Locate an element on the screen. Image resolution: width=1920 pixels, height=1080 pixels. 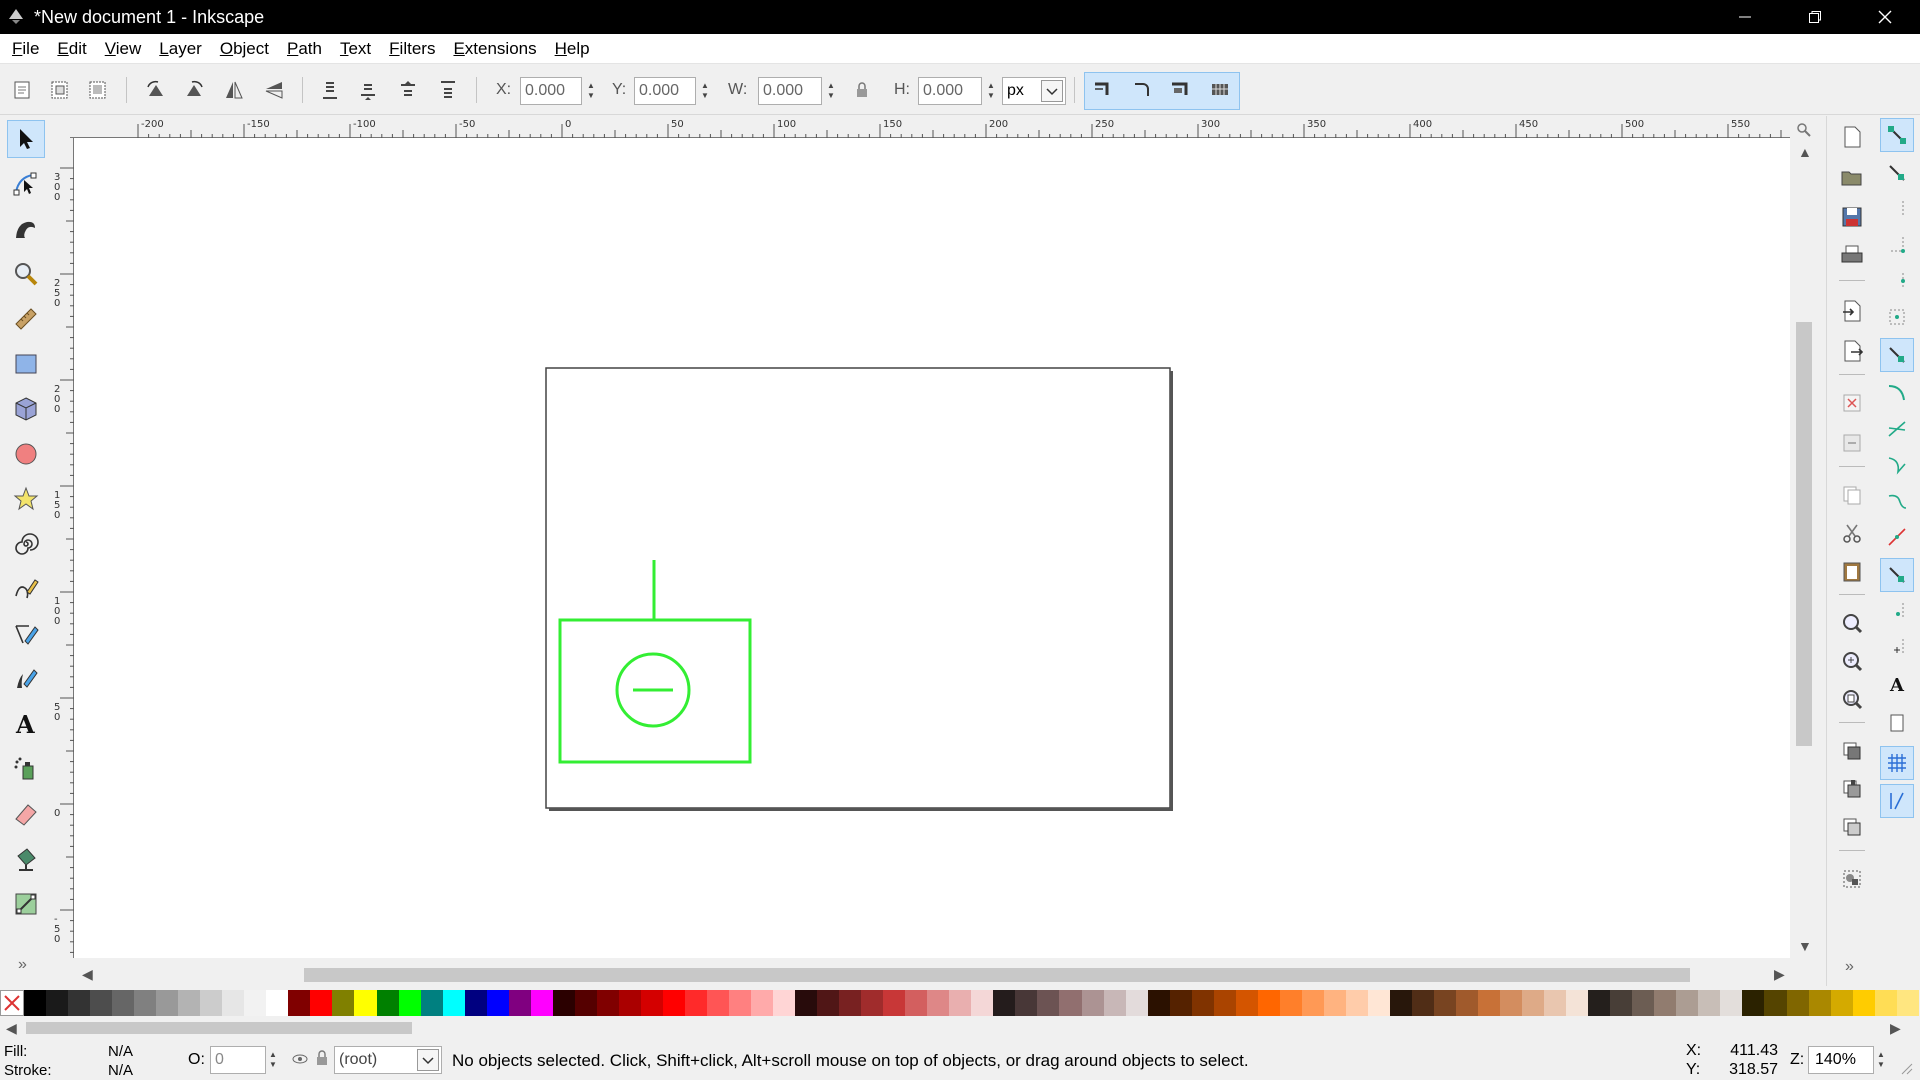
rectangle-tool is located at coordinates (26, 364).